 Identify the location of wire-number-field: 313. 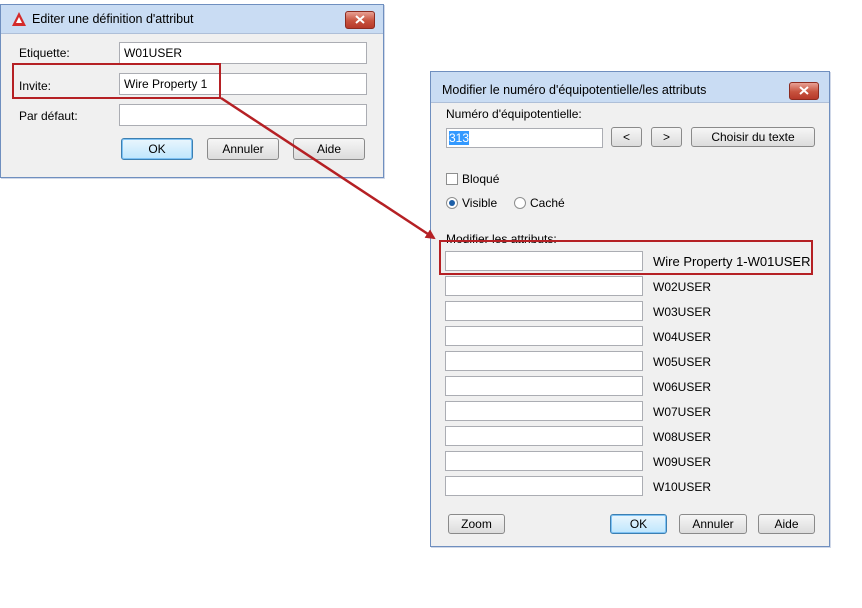
(524, 138).